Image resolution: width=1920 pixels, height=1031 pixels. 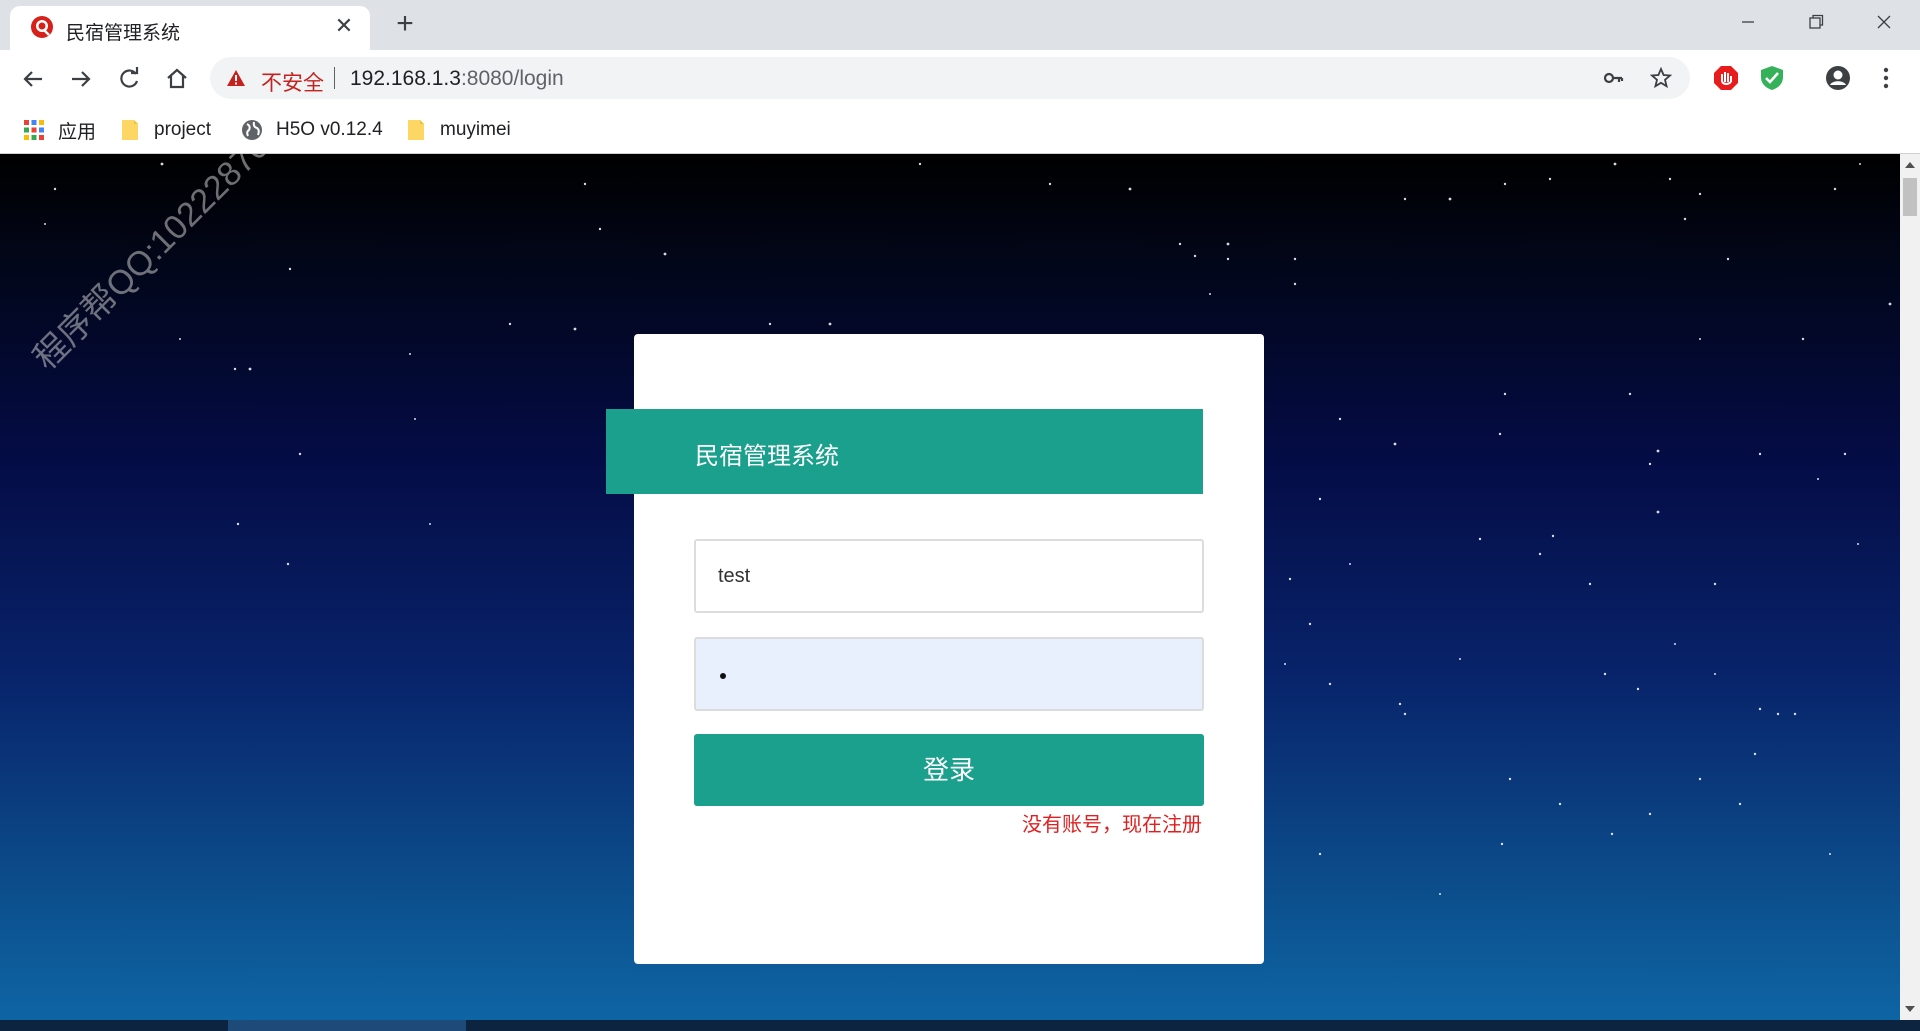 What do you see at coordinates (960, 1025) in the screenshot?
I see `os-taskbar` at bounding box center [960, 1025].